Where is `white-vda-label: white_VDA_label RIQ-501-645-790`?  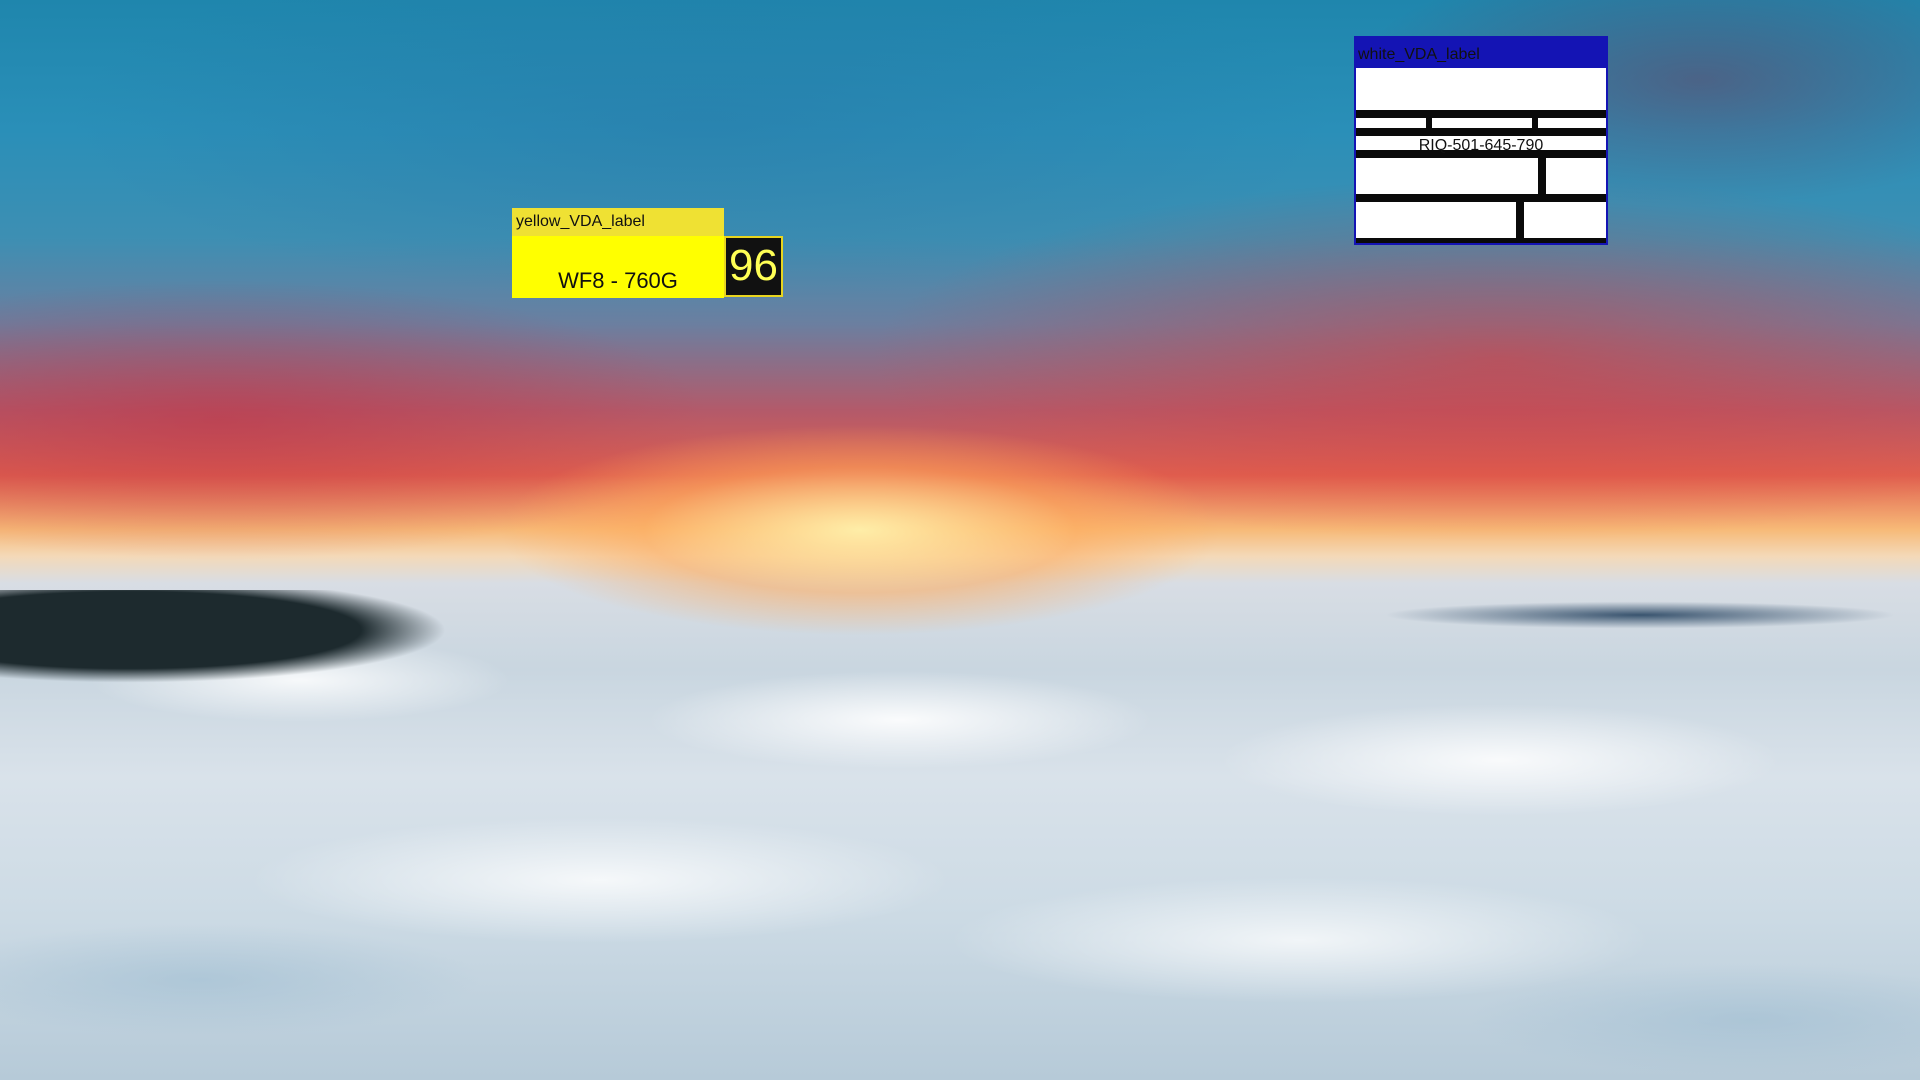 white-vda-label: white_VDA_label RIQ-501-645-790 is located at coordinates (1481, 140).